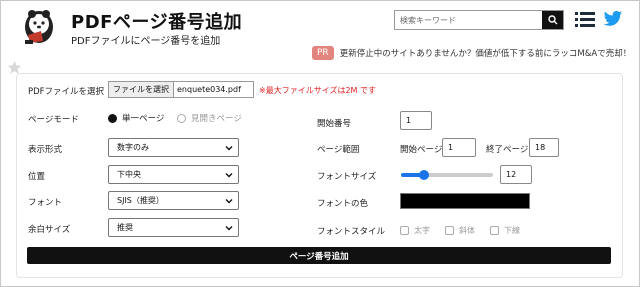  I want to click on end-page-input: 18, so click(544, 147).